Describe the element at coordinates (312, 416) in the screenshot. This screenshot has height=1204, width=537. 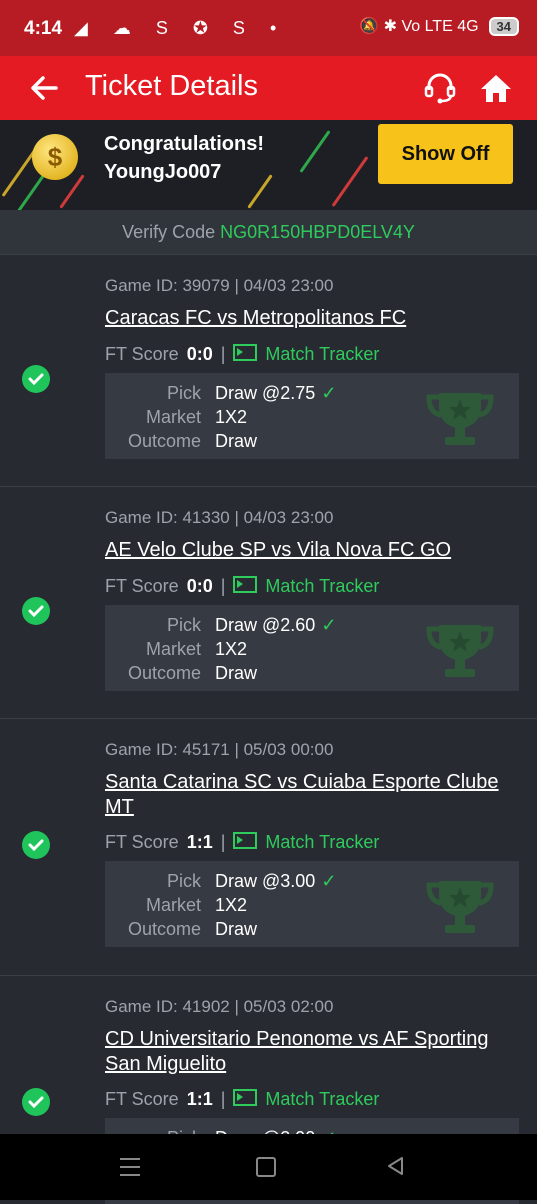
I see `pick-box: Pick Draw @2.75 ✓ Market 1X2 Outcome Draw` at that location.